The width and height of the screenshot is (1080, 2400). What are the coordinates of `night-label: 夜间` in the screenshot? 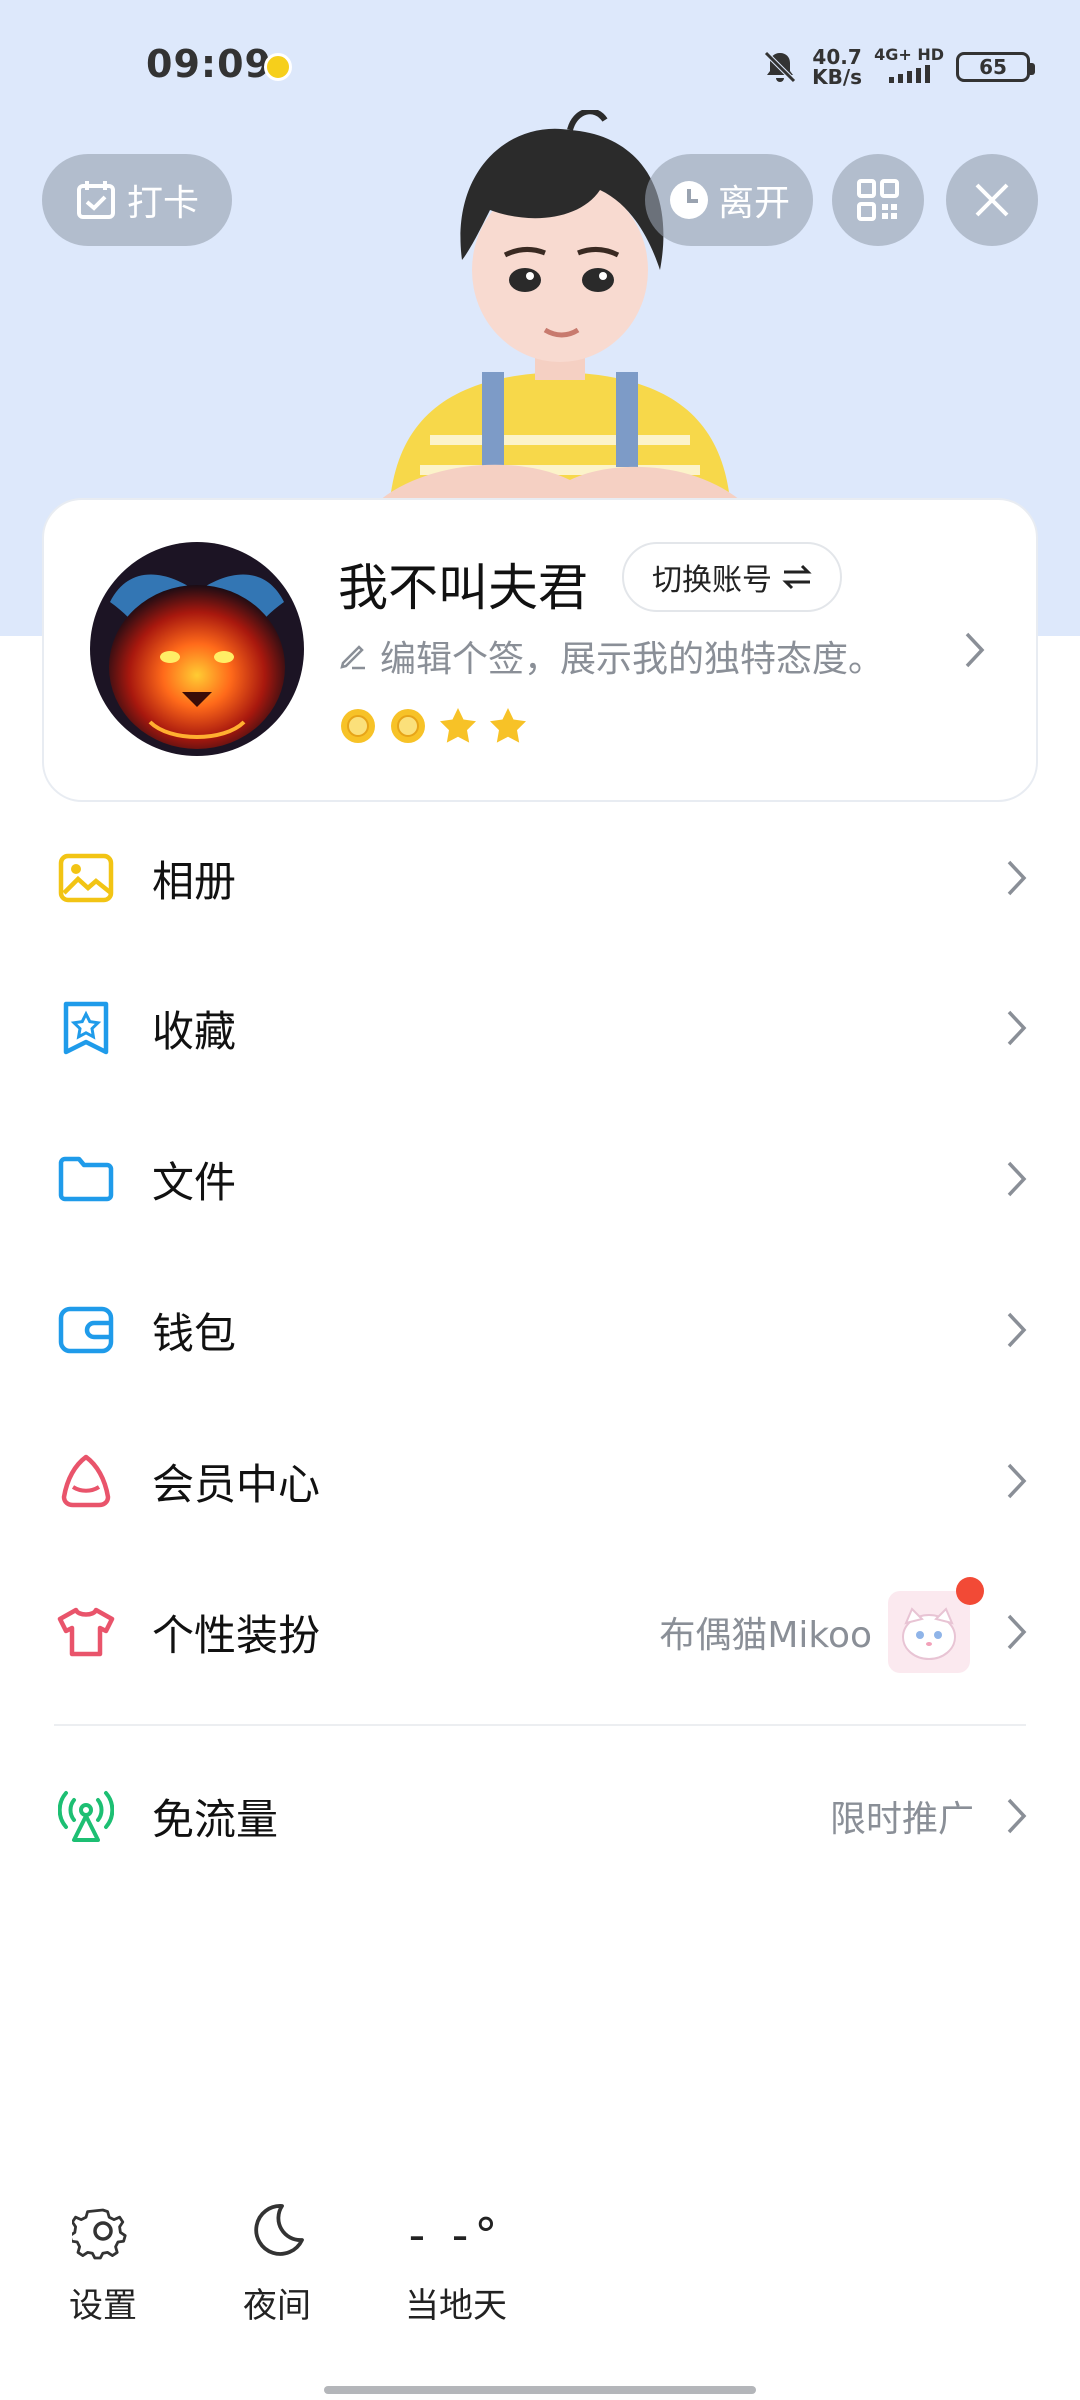 It's located at (277, 2306).